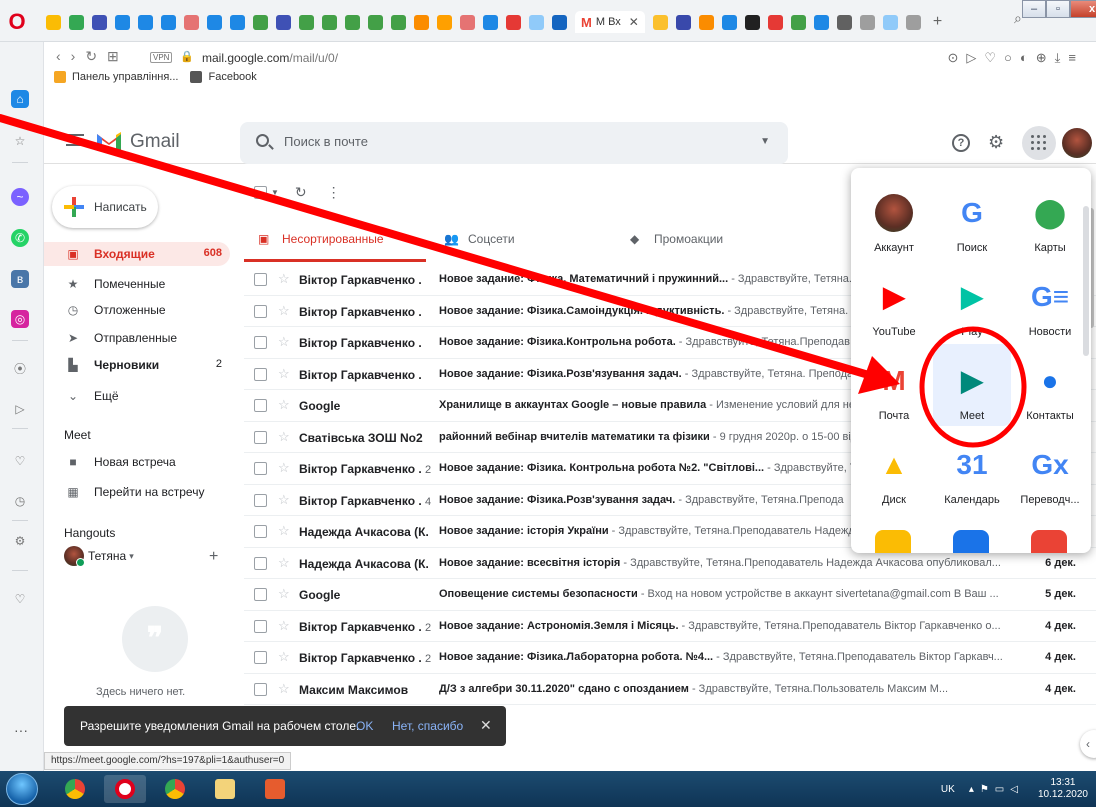 The height and width of the screenshot is (807, 1096). What do you see at coordinates (223, 77) in the screenshot?
I see `bookmark-facebook: Facebook` at bounding box center [223, 77].